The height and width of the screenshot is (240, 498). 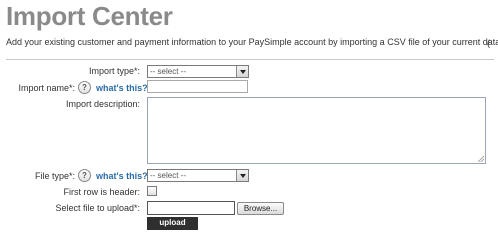 What do you see at coordinates (198, 71) in the screenshot?
I see `import-type-select: -- select --` at bounding box center [198, 71].